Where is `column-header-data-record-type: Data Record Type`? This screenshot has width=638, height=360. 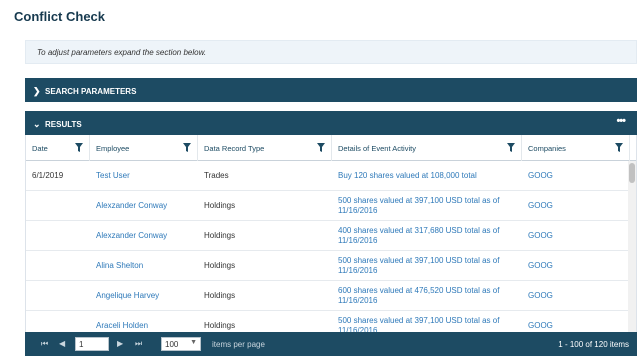
column-header-data-record-type: Data Record Type is located at coordinates (265, 148).